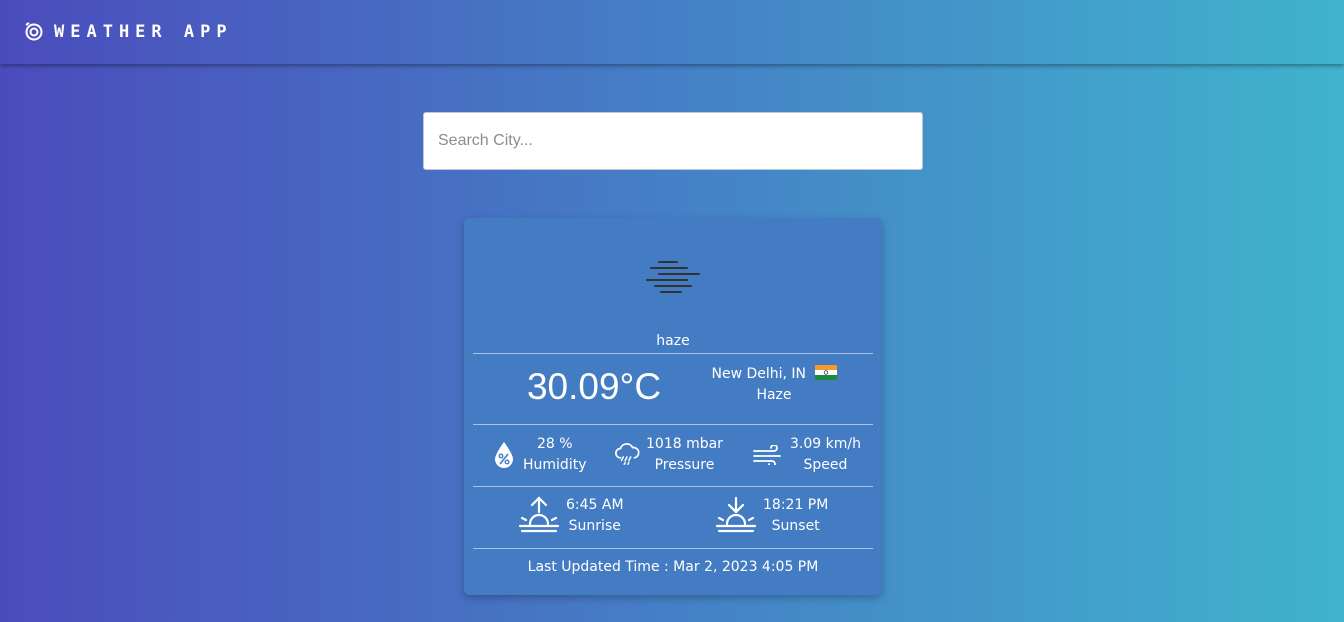  I want to click on condition-label: haze, so click(673, 341).